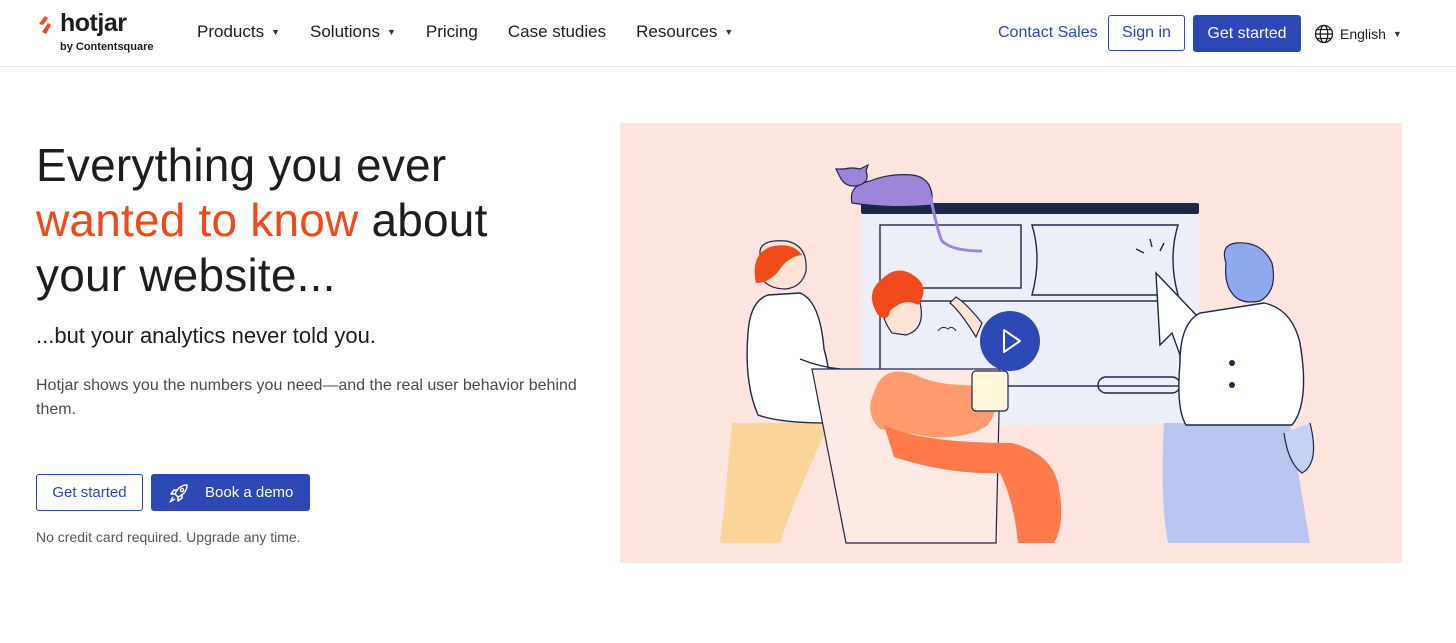 The width and height of the screenshot is (1456, 643). What do you see at coordinates (206, 335) in the screenshot?
I see `hero-subheadline: ...but your analytics never told you.` at bounding box center [206, 335].